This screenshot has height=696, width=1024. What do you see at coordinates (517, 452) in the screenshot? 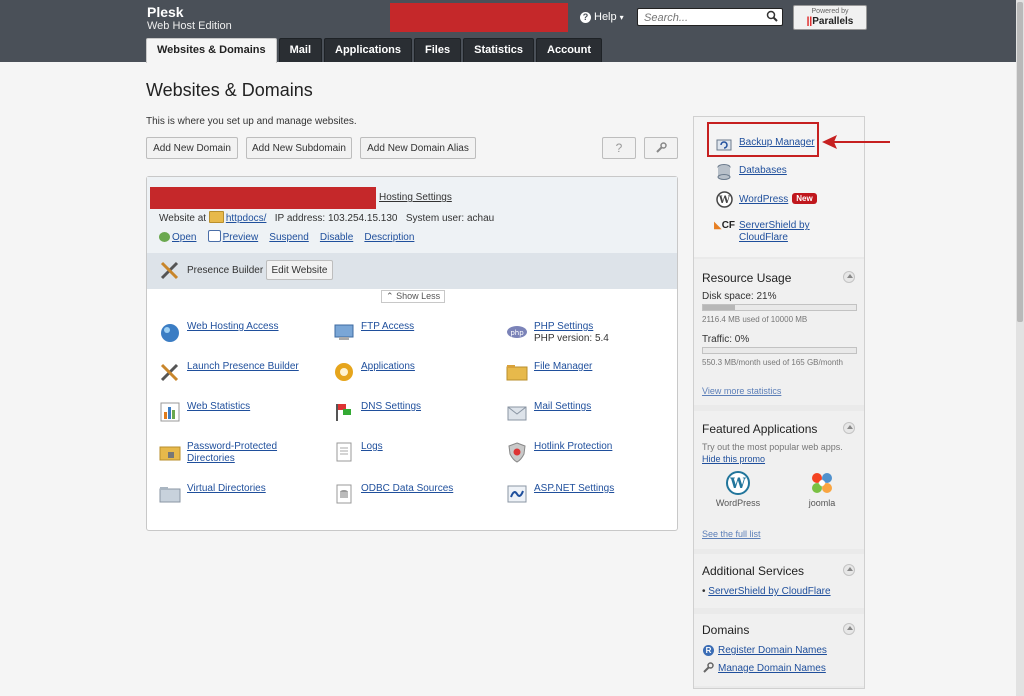
I see `shield-icon` at bounding box center [517, 452].